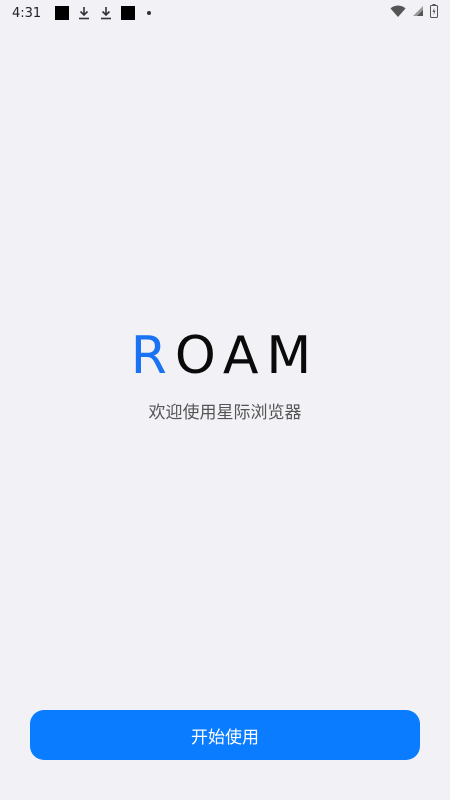 This screenshot has width=450, height=800. Describe the element at coordinates (398, 13) in the screenshot. I see `wifi-icon` at that location.